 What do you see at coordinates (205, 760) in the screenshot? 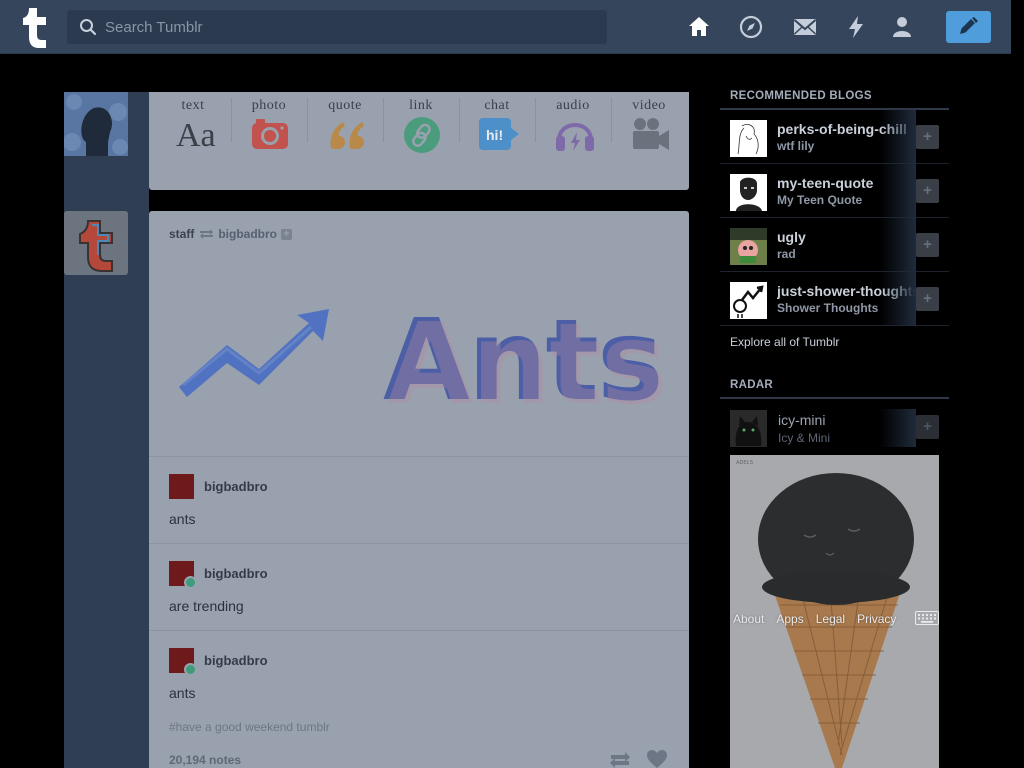
I see `notes-count: 20,194 notes` at bounding box center [205, 760].